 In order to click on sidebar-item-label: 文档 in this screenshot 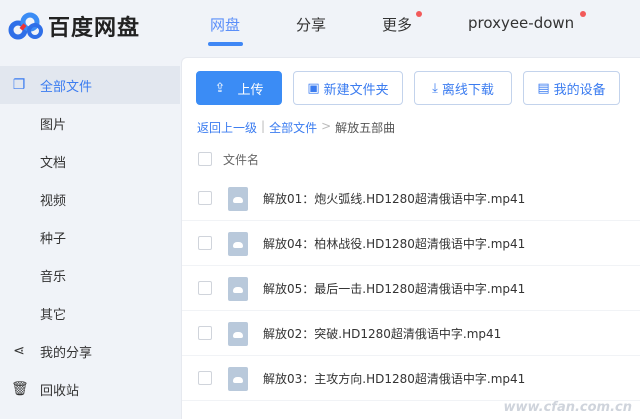, I will do `click(53, 163)`.